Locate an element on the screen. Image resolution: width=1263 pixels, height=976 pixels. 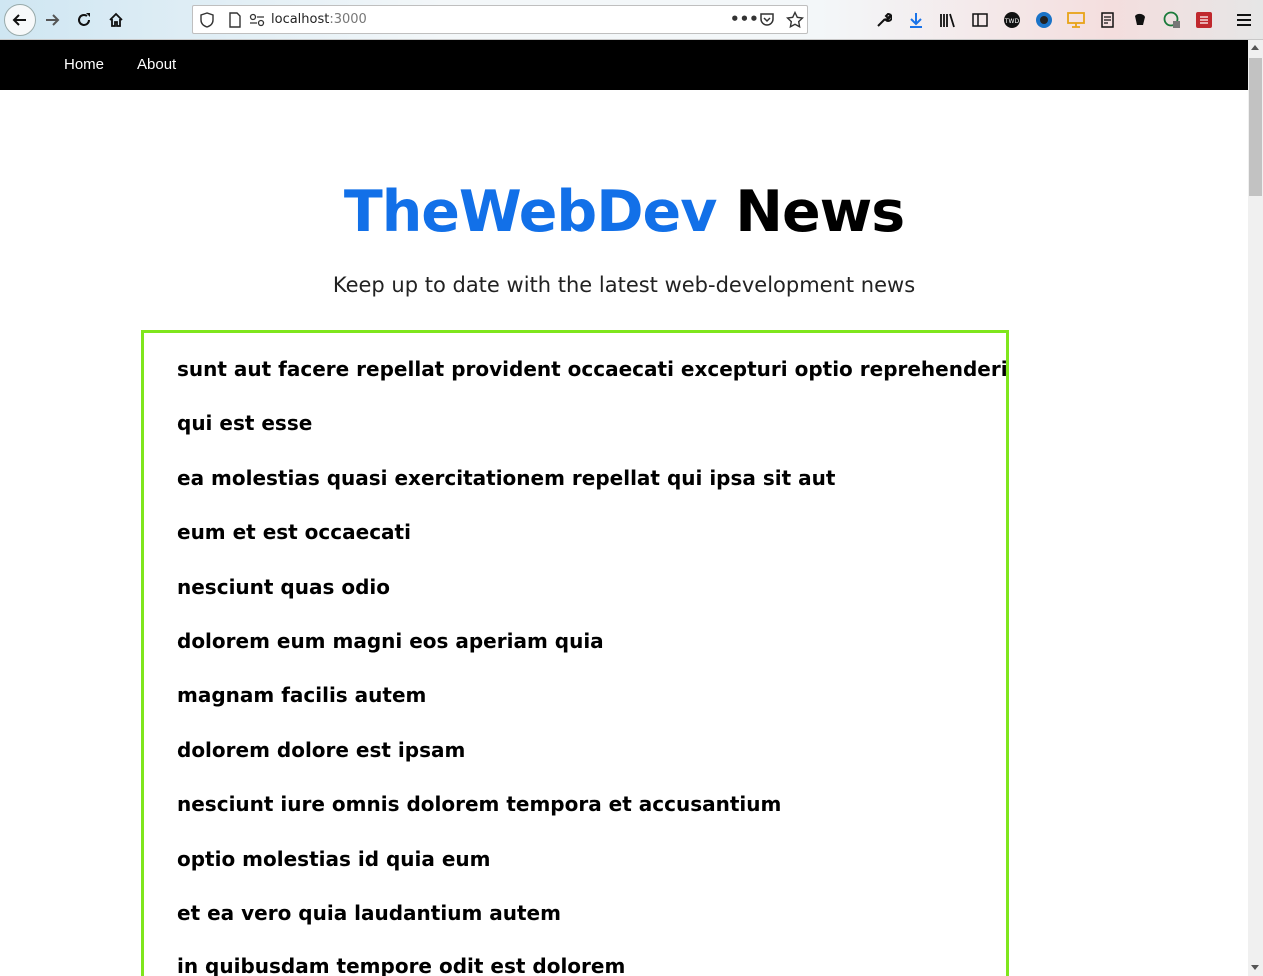
news-item: et ea vero quia laudantium autem is located at coordinates (369, 913).